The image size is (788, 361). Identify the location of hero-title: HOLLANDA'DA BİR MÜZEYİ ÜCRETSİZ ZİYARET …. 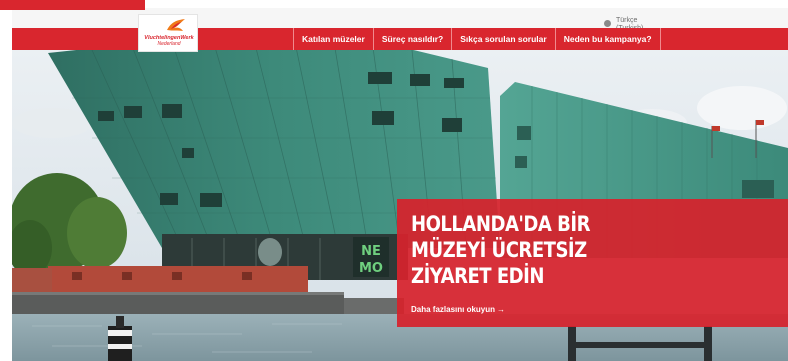
(523, 250).